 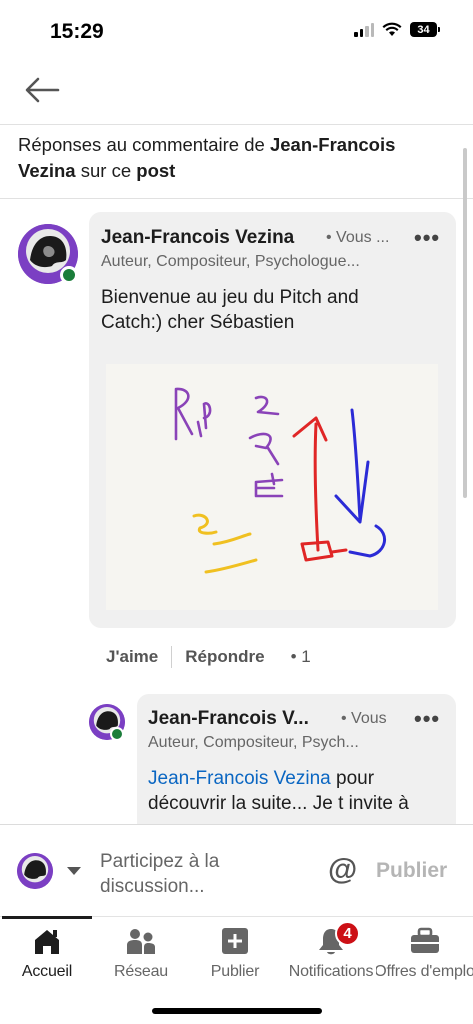 I want to click on back-button, so click(x=42, y=90).